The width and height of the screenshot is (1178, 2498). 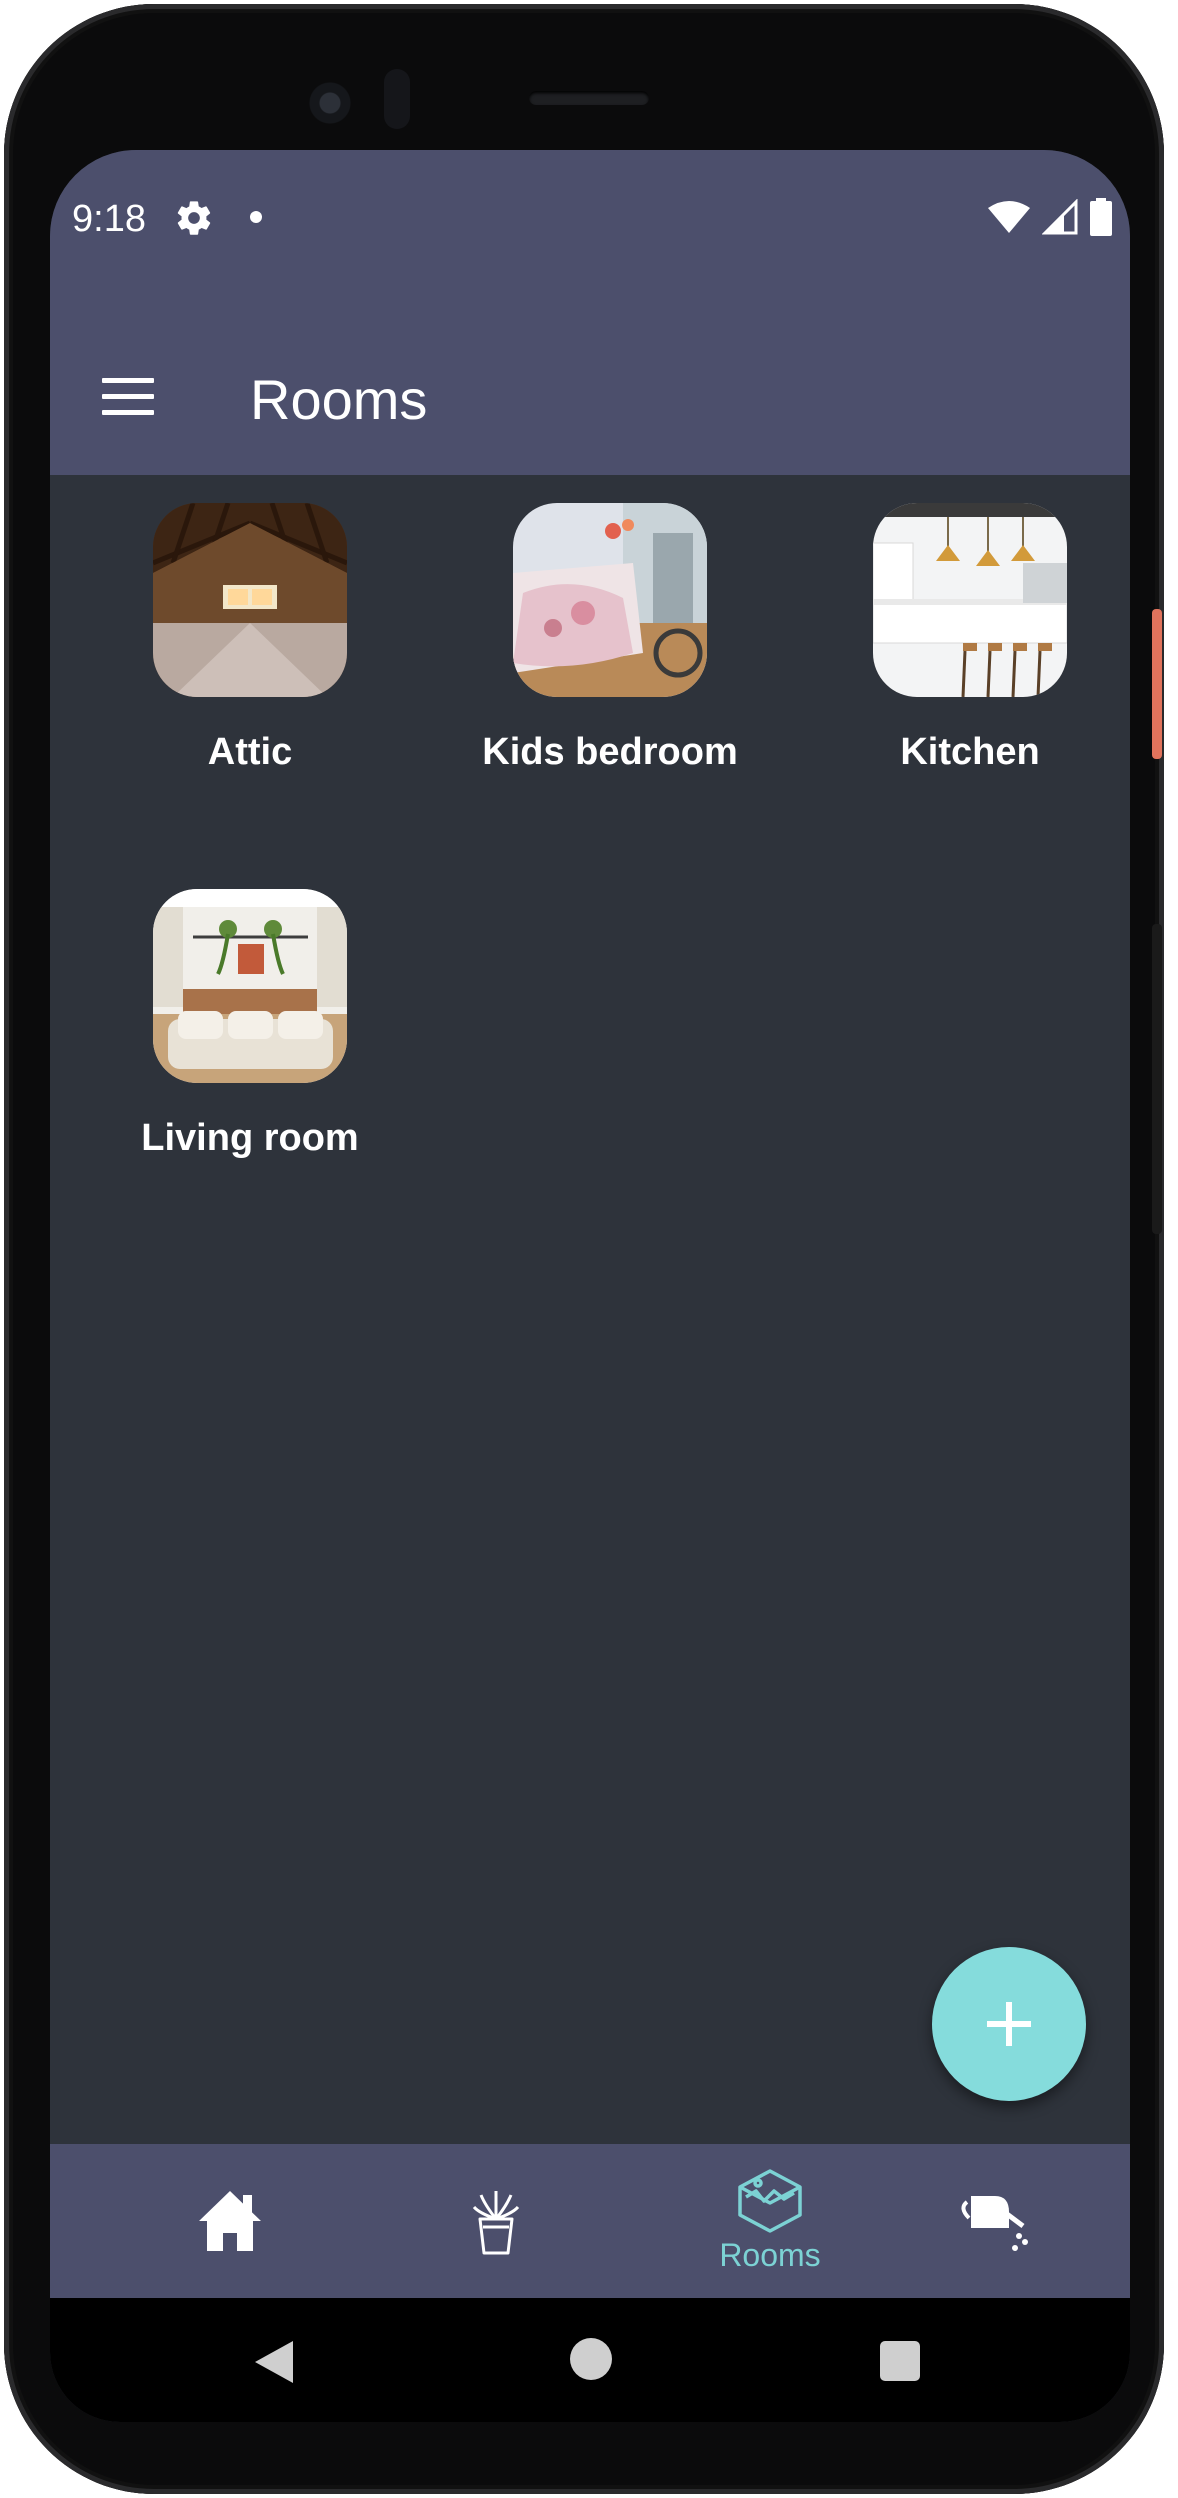 I want to click on room-card-attic: Attic, so click(x=250, y=638).